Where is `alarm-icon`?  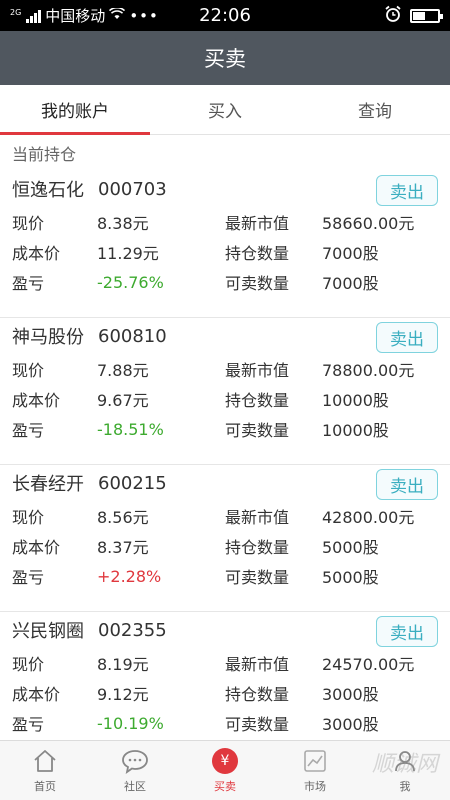
alarm-icon is located at coordinates (393, 16).